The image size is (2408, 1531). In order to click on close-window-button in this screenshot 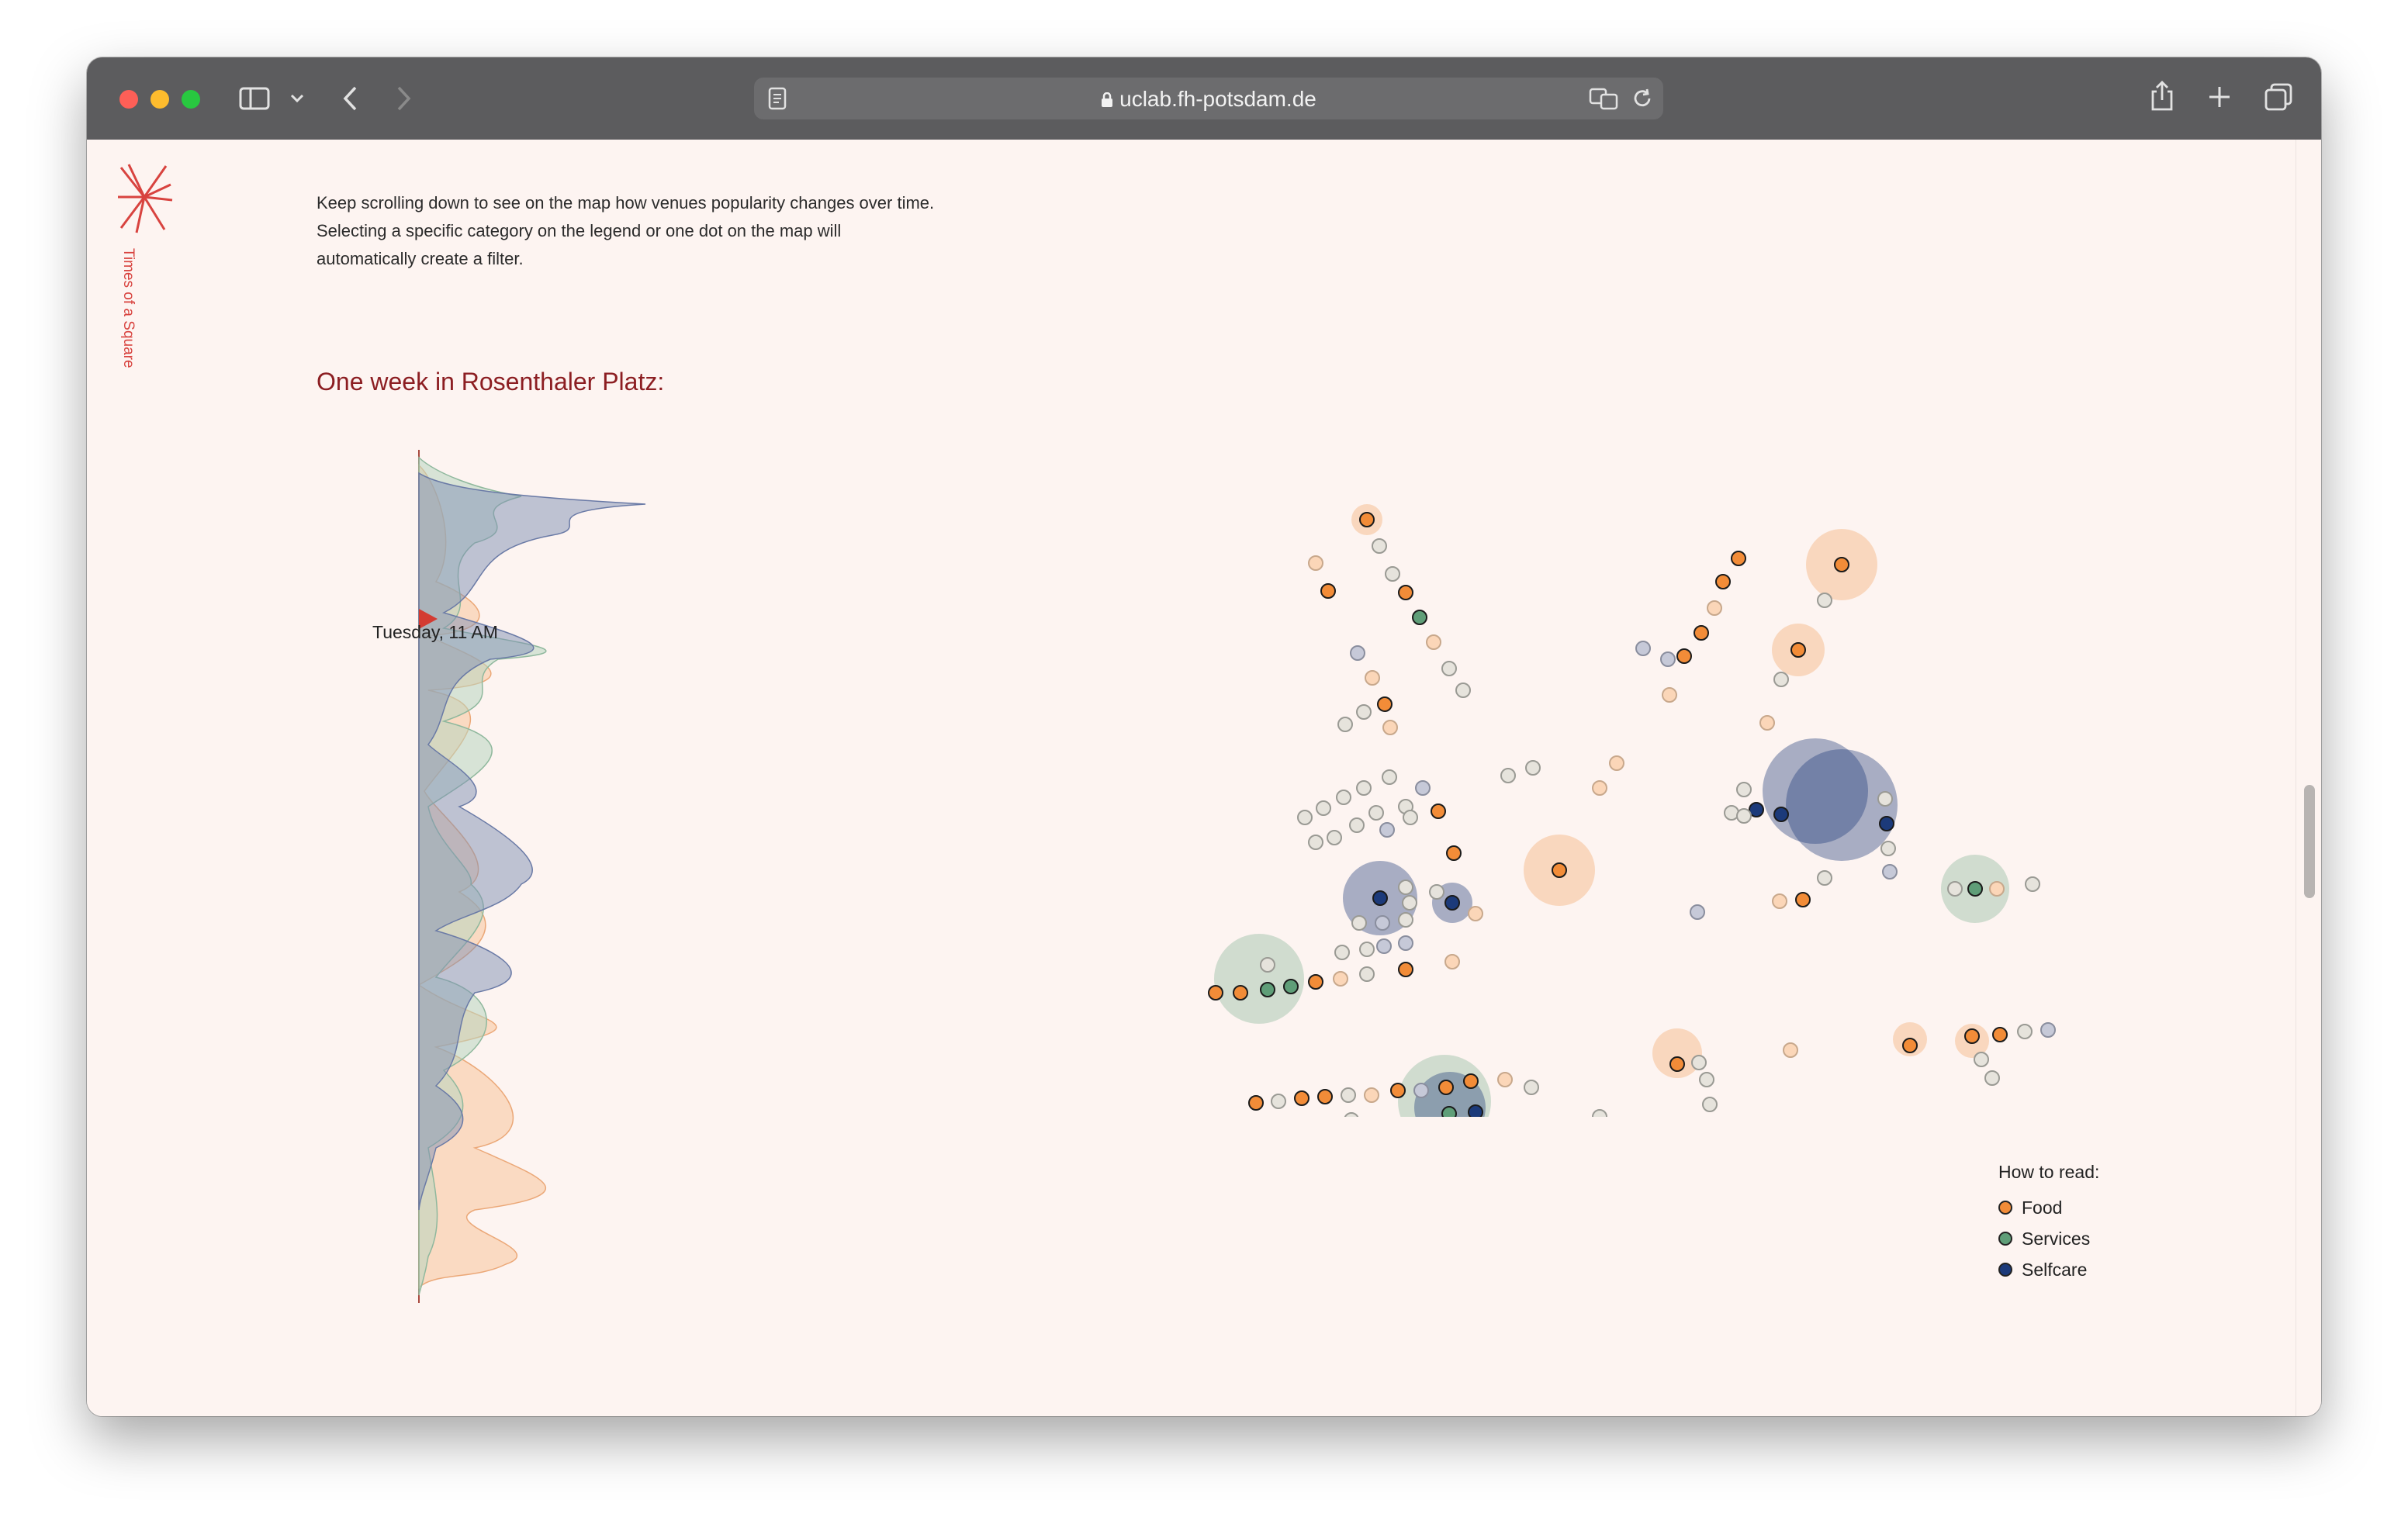, I will do `click(128, 99)`.